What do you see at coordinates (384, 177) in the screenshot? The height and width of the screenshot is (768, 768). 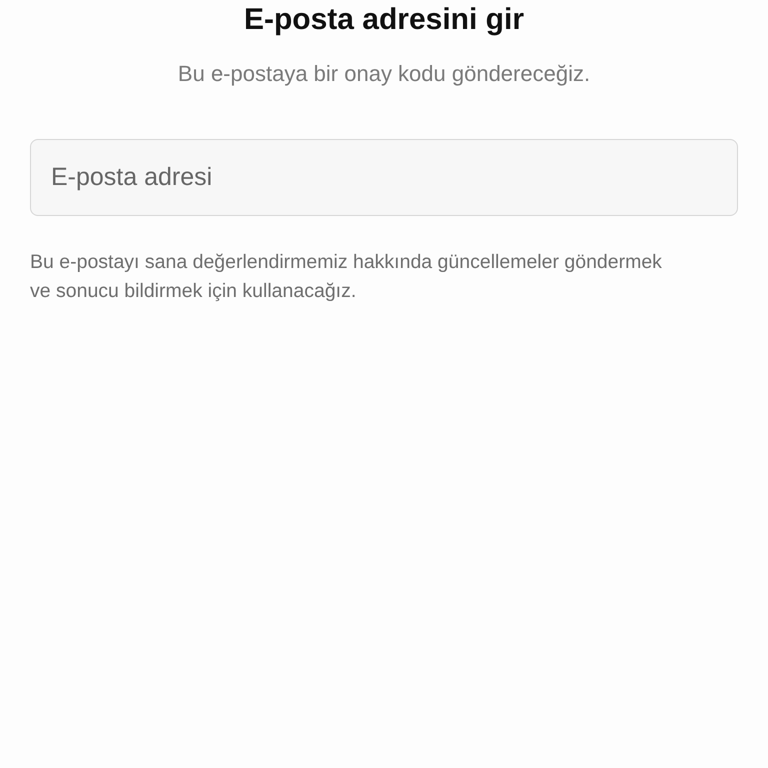 I see `email-input-field: E-posta adresi` at bounding box center [384, 177].